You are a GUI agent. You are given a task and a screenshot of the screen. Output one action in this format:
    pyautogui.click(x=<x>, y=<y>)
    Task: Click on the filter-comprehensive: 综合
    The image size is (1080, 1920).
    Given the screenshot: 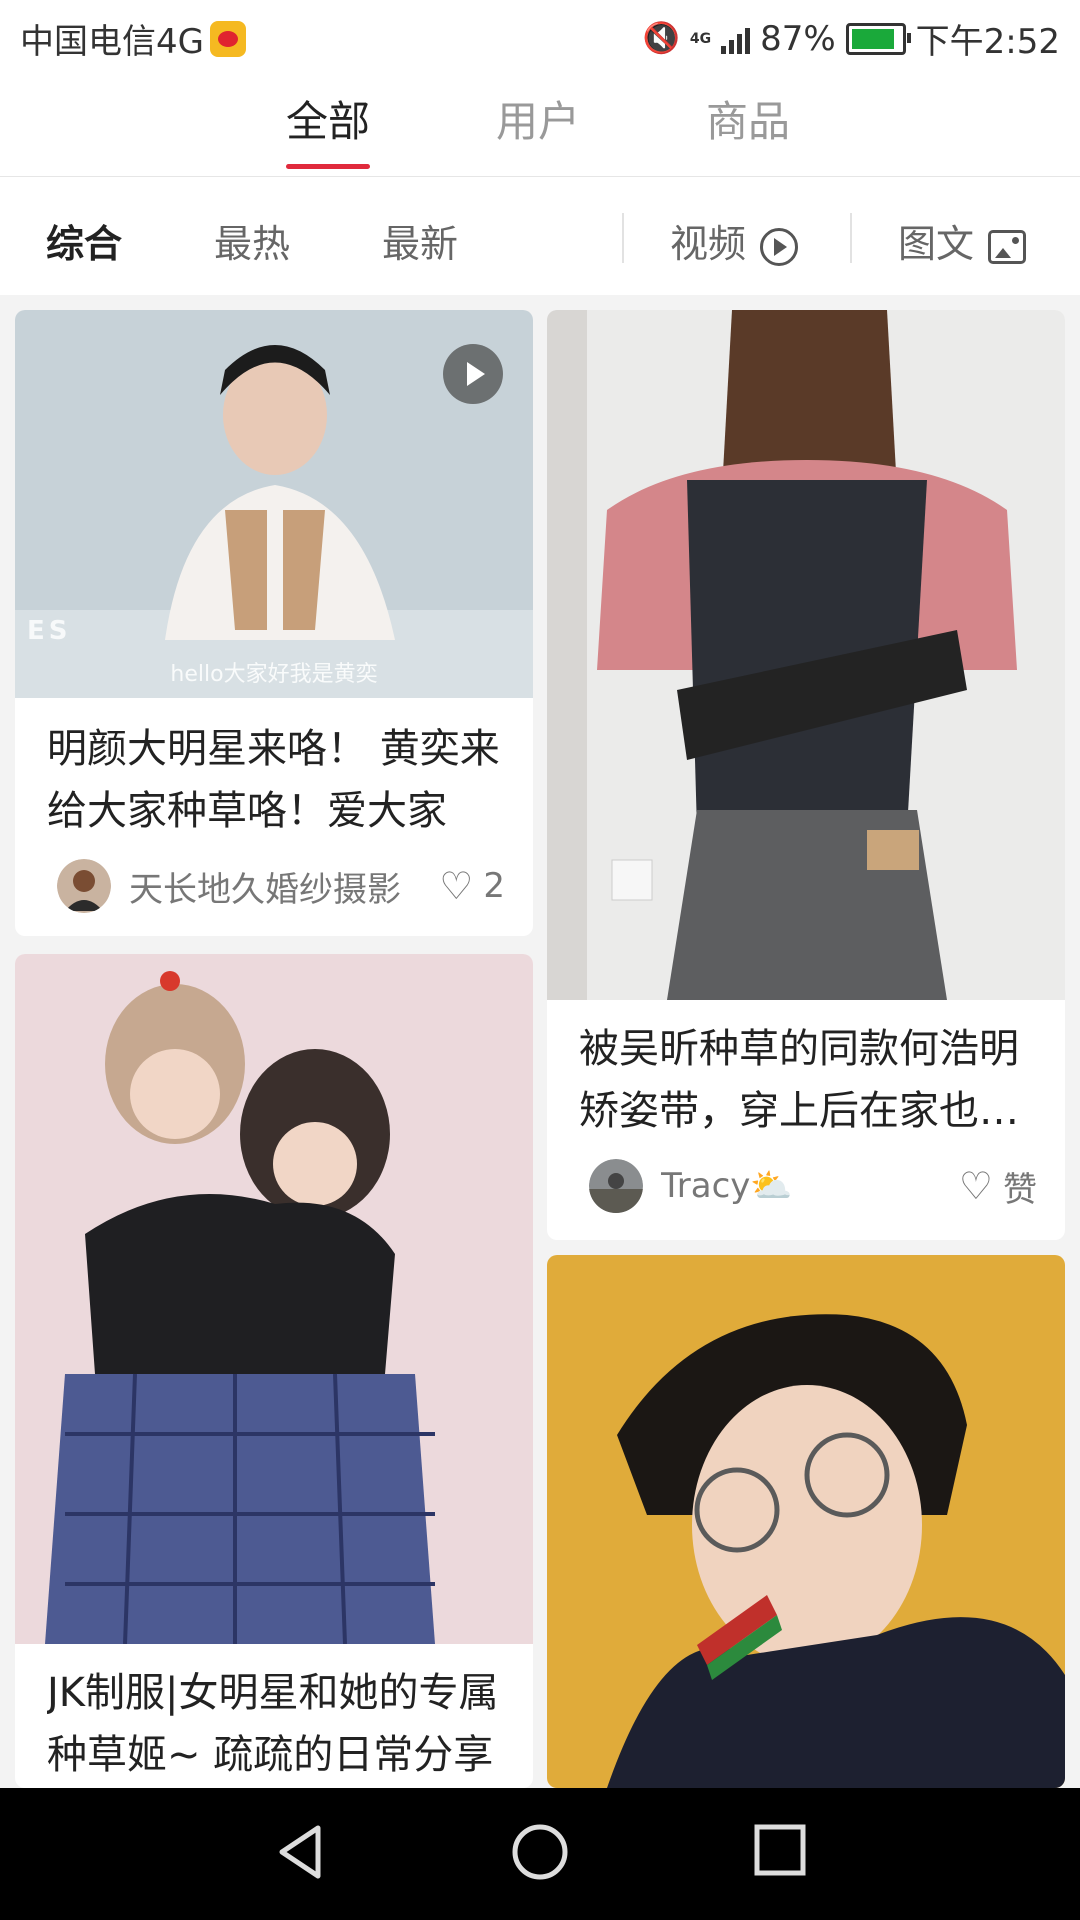 What is the action you would take?
    pyautogui.click(x=84, y=240)
    